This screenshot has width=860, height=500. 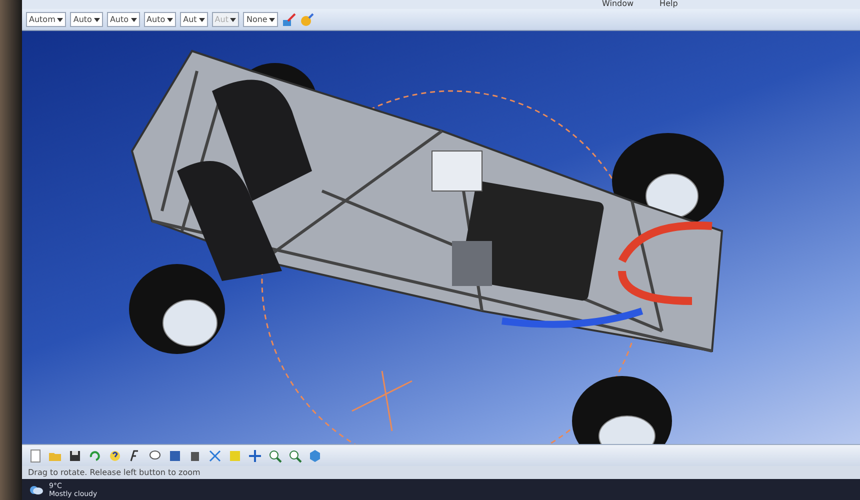 What do you see at coordinates (36, 489) in the screenshot?
I see `cloud-icon` at bounding box center [36, 489].